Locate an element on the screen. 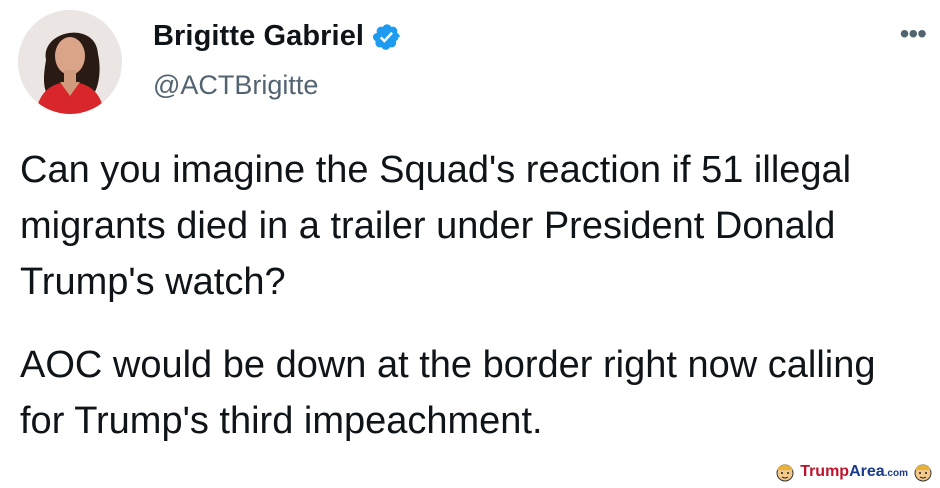 The width and height of the screenshot is (940, 488). verified-badge-icon is located at coordinates (387, 37).